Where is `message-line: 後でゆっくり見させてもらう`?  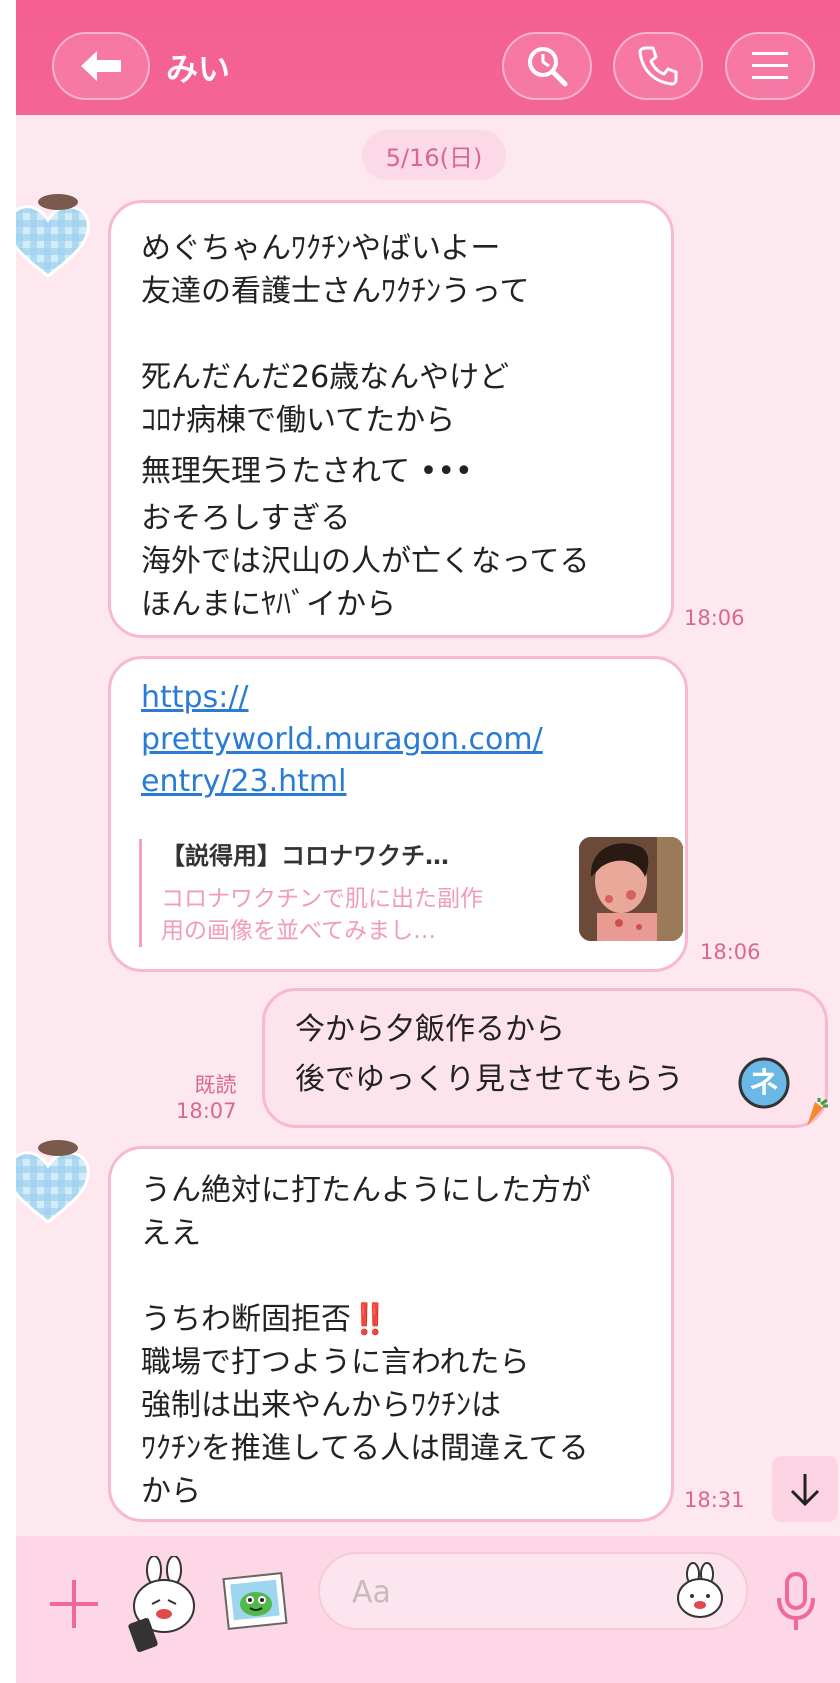 message-line: 後でゆっくり見させてもらう is located at coordinates (489, 1079).